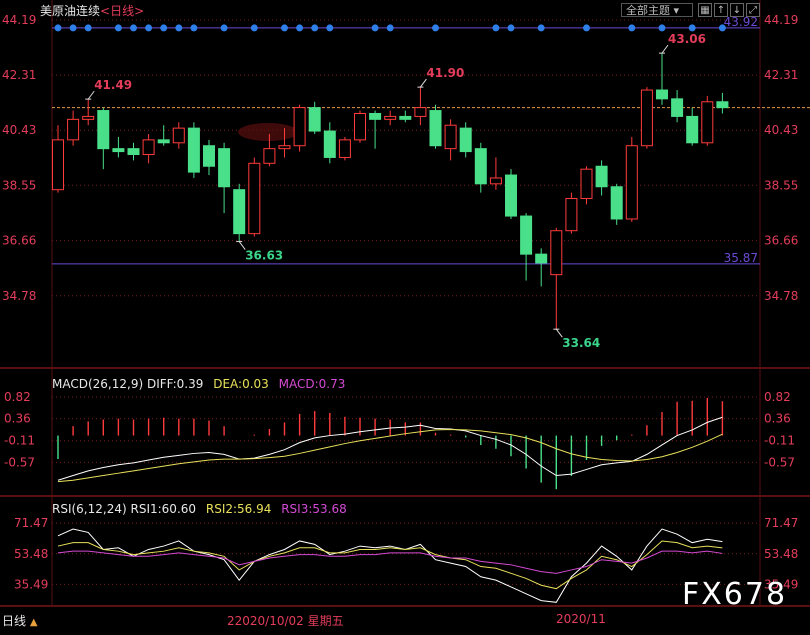  Describe the element at coordinates (721, 10) in the screenshot. I see `arrow-up-icon: ↑` at that location.